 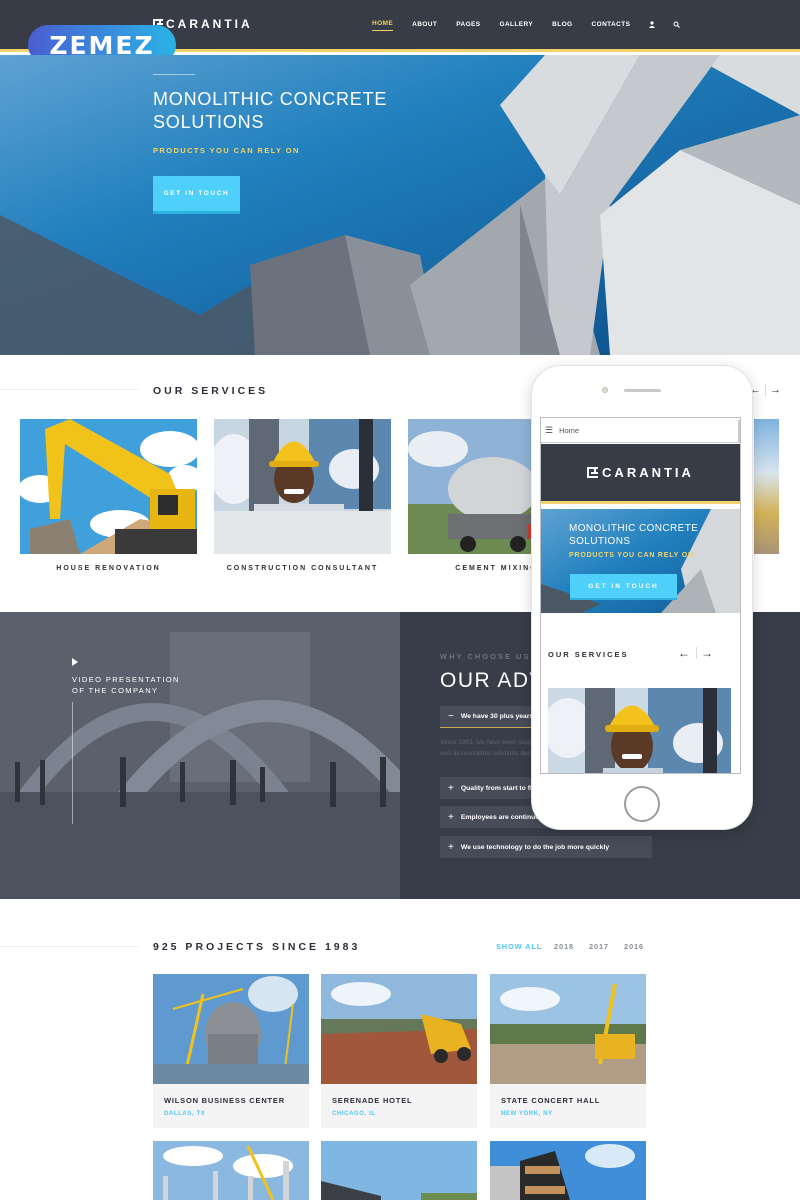 I want to click on get-in-touch-button: GET IN TOUCH, so click(x=196, y=195).